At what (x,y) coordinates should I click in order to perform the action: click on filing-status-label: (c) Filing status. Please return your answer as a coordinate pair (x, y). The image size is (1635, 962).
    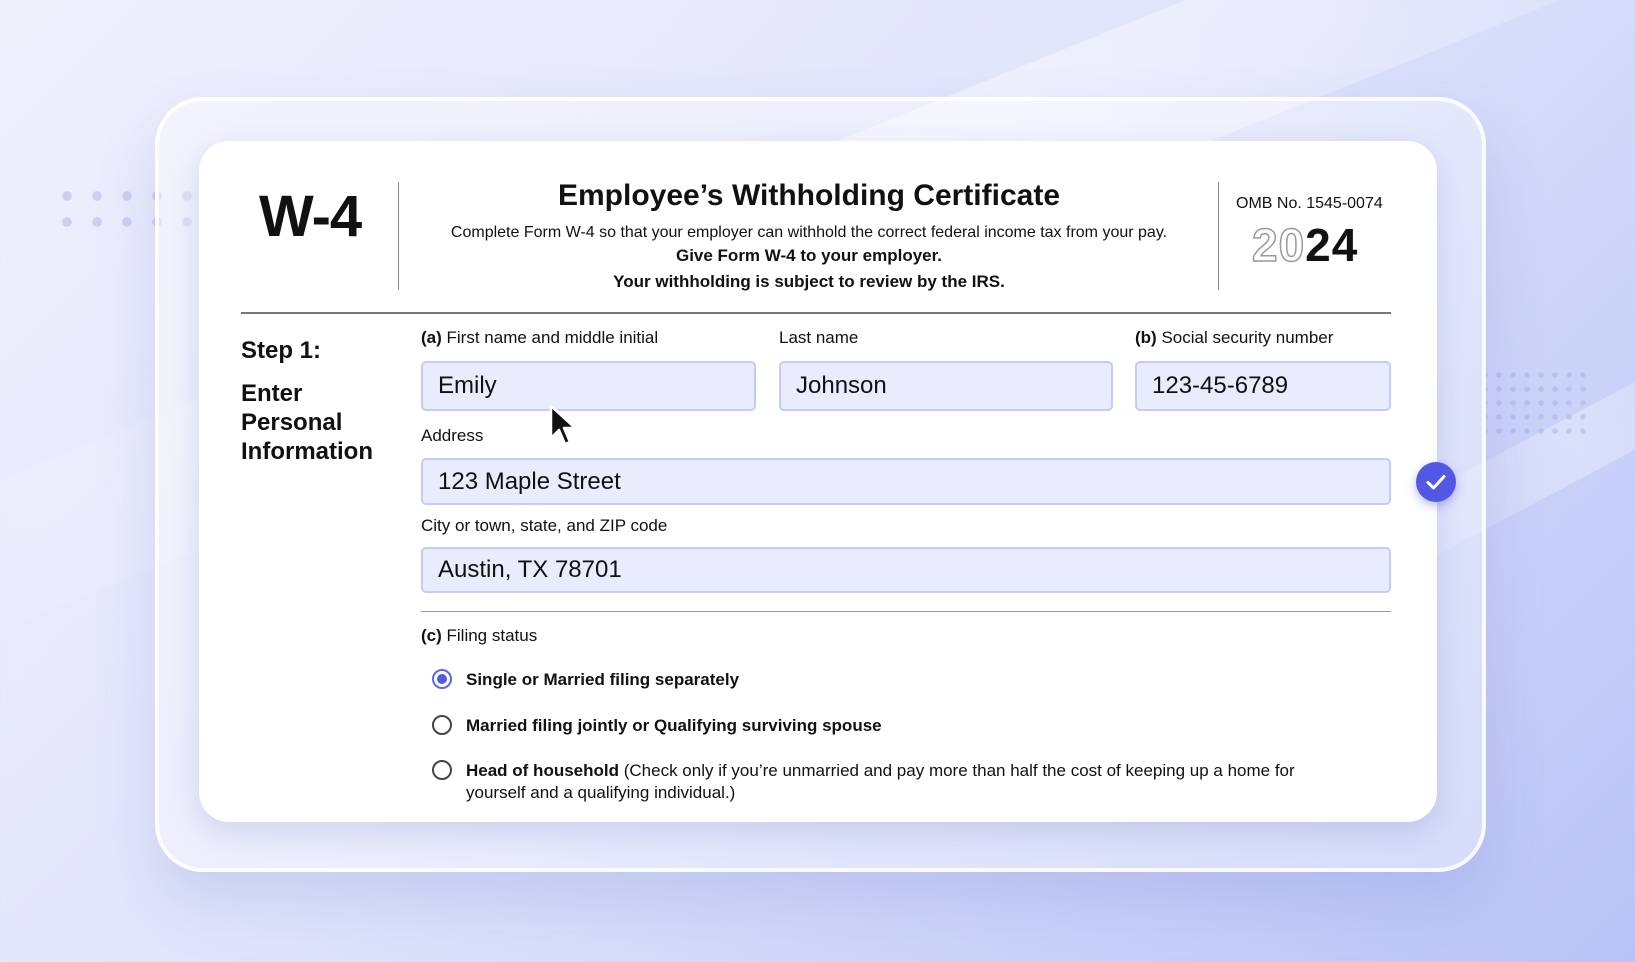
    Looking at the image, I should click on (479, 636).